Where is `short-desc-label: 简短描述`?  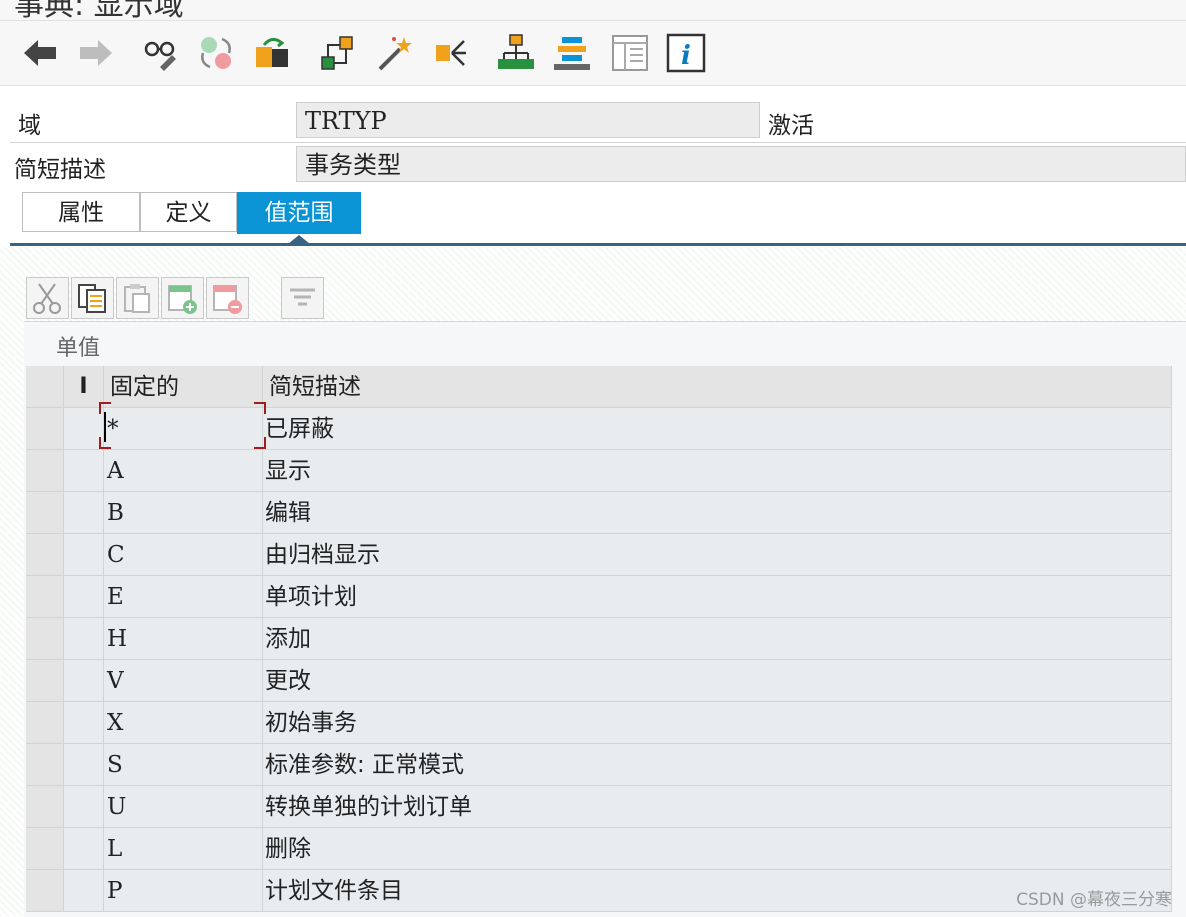
short-desc-label: 简短描述 is located at coordinates (60, 170).